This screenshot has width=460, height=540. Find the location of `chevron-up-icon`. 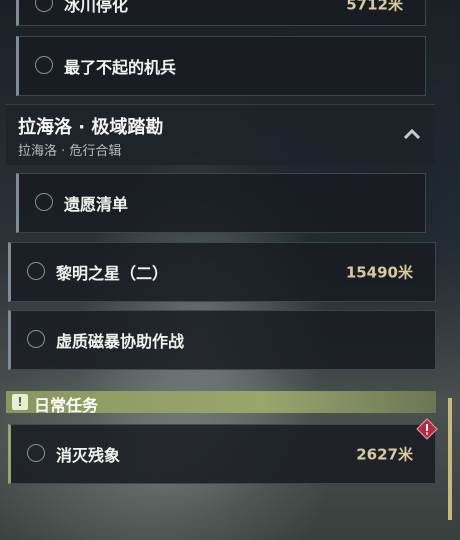

chevron-up-icon is located at coordinates (412, 134).